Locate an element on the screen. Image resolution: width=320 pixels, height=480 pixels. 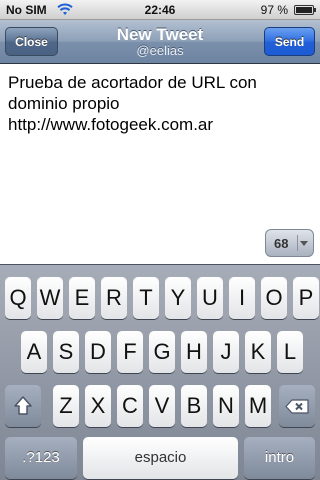
send-button: Send is located at coordinates (289, 41).